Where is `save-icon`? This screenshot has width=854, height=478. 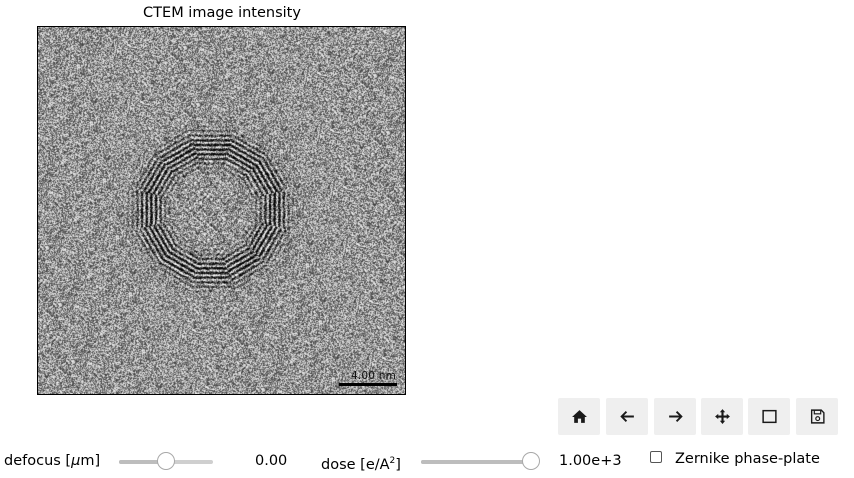
save-icon is located at coordinates (817, 416).